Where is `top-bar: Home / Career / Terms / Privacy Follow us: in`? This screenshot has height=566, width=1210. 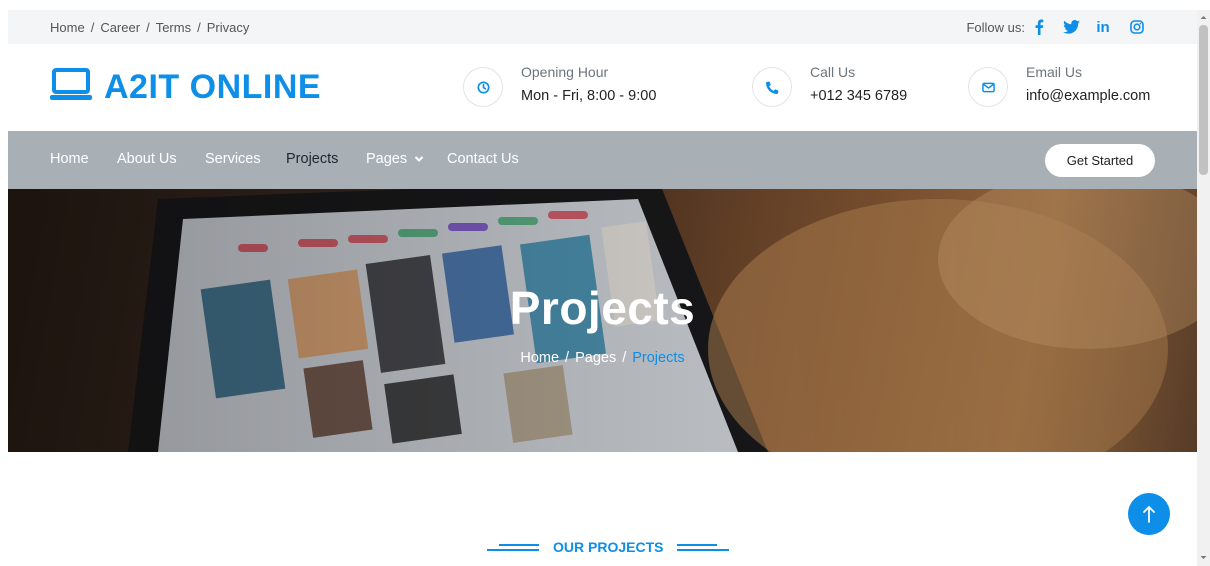 top-bar: Home / Career / Terms / Privacy Follow us: in is located at coordinates (602, 27).